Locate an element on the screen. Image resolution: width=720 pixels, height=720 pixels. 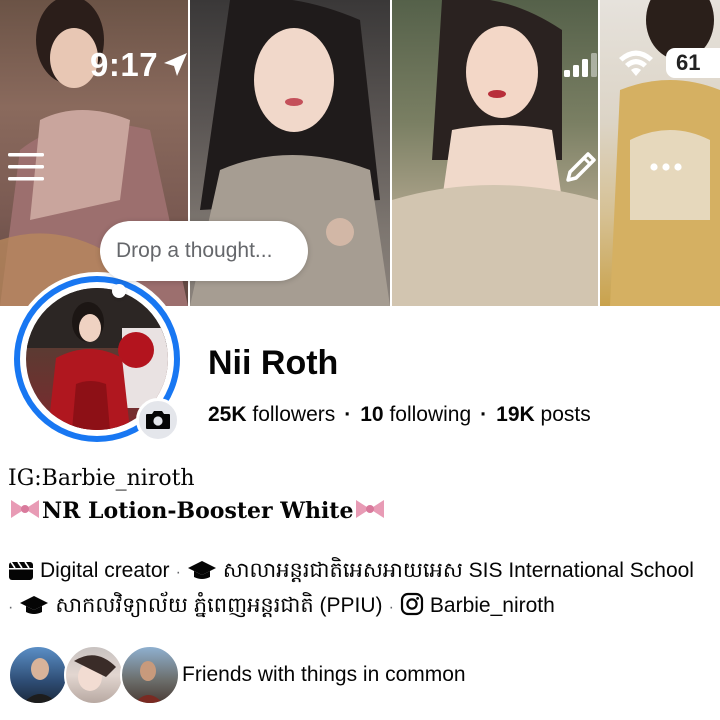
battery-indicator: 61 is located at coordinates (693, 63).